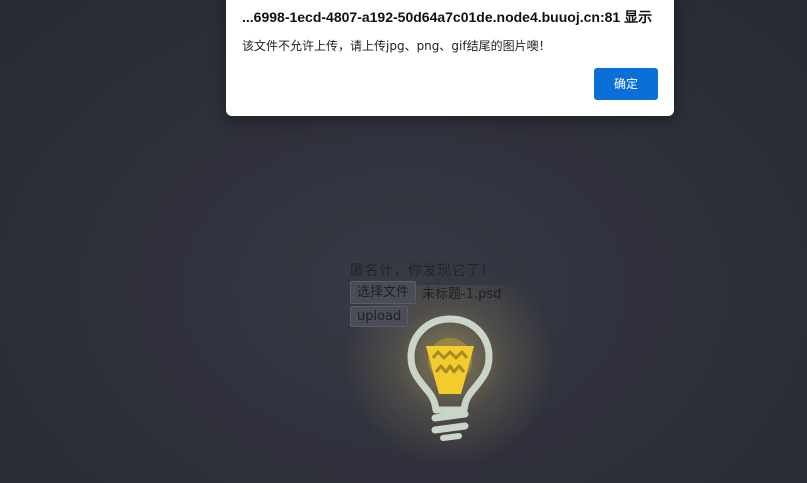 The width and height of the screenshot is (807, 483). I want to click on upload-button: upload, so click(379, 316).